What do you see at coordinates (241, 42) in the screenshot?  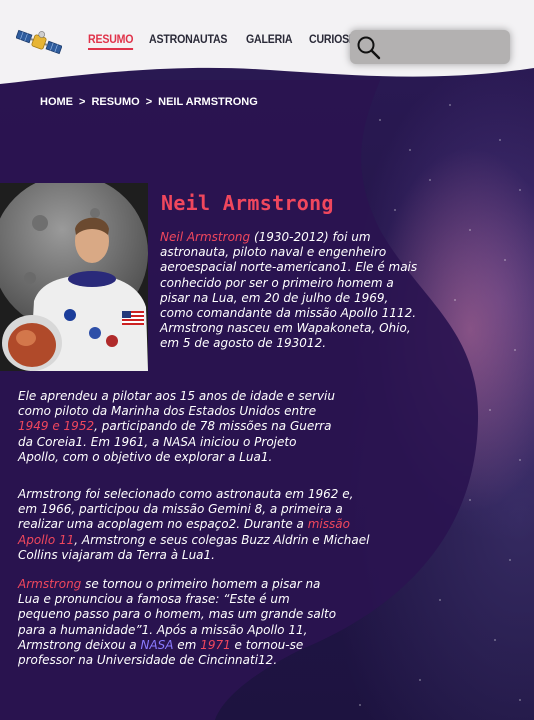 I see `main-nav: RESUMO ASTRONAUTAS GALERIA CURIOSIDADES` at bounding box center [241, 42].